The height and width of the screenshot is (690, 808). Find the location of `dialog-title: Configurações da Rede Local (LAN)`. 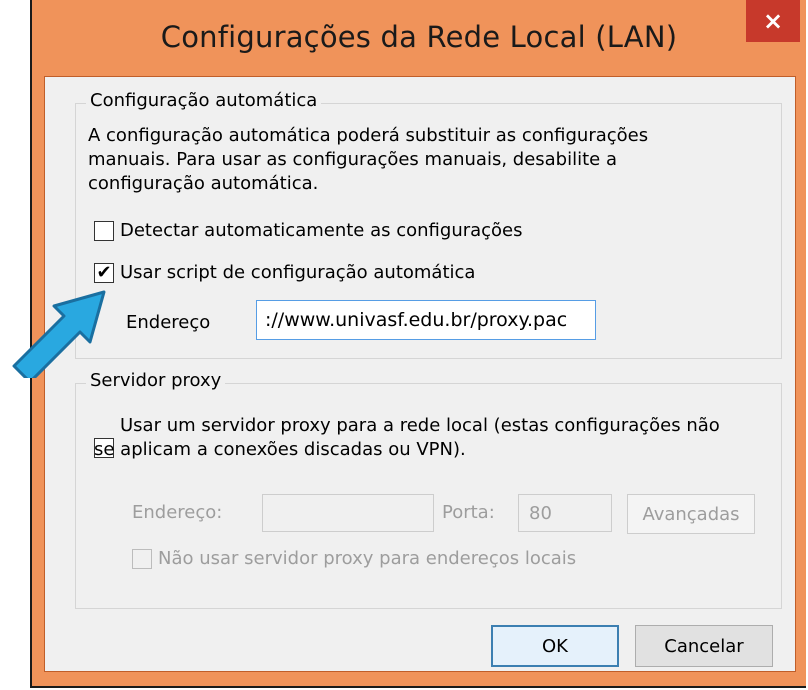

dialog-title: Configurações da Rede Local (LAN) is located at coordinates (419, 37).